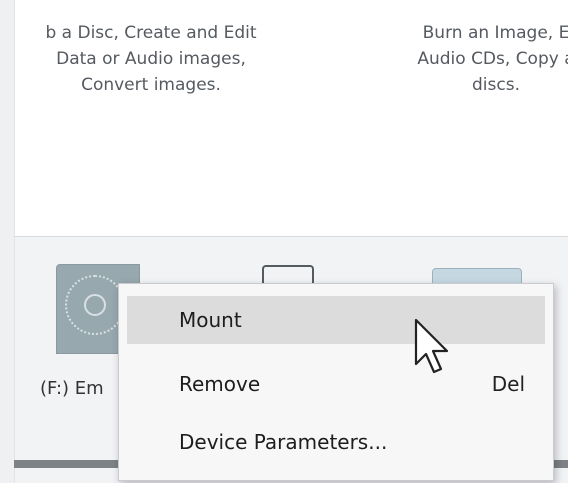  What do you see at coordinates (496, 85) in the screenshot?
I see `description-line: discs.` at bounding box center [496, 85].